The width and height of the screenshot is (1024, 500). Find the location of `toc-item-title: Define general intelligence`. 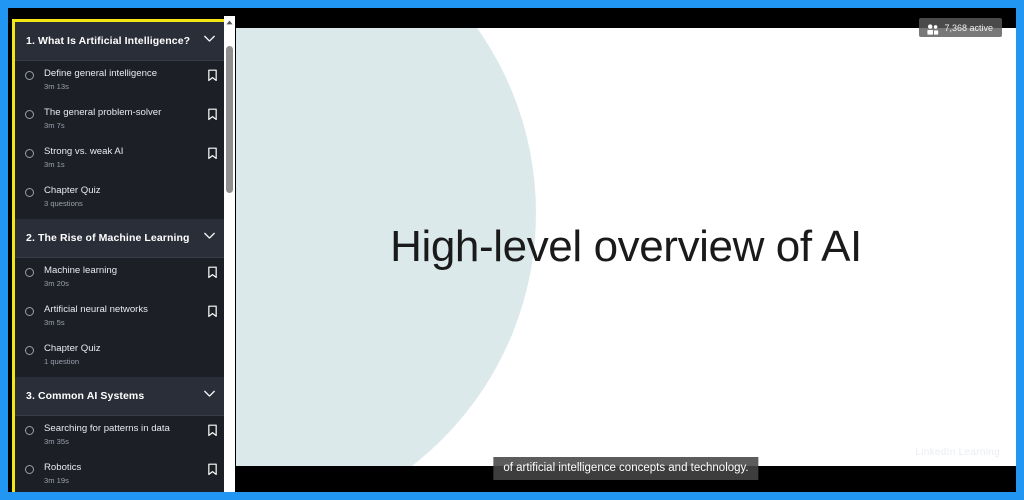

toc-item-title: Define general intelligence is located at coordinates (101, 73).